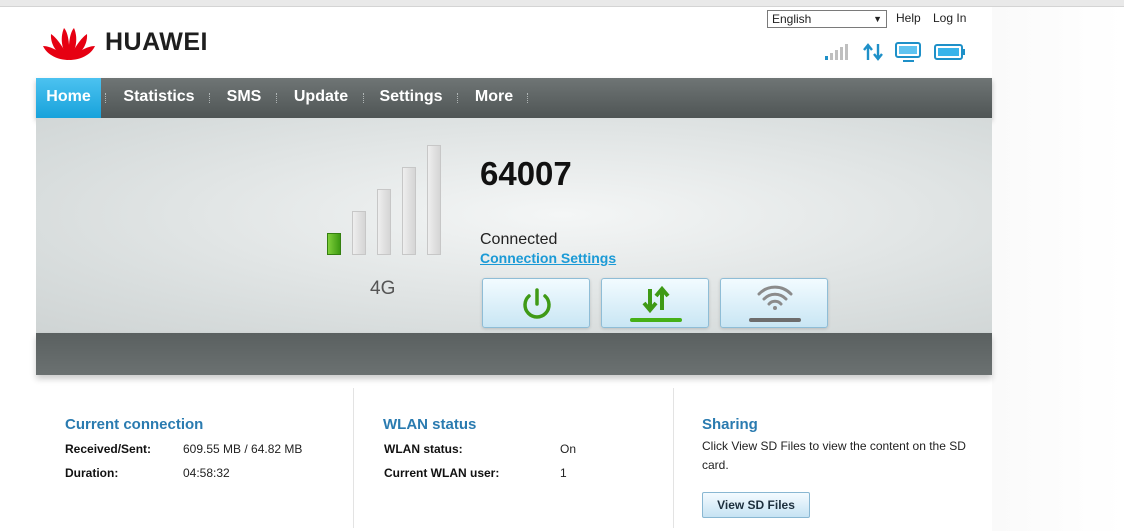  I want to click on nav-item-update: Update, so click(321, 98).